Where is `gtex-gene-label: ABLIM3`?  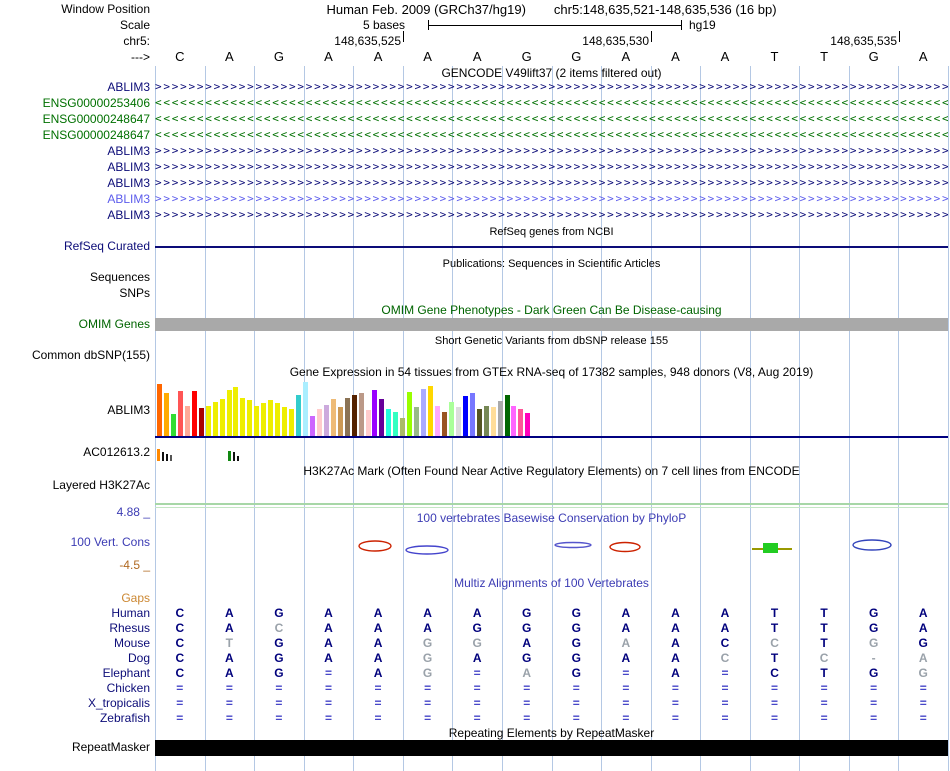 gtex-gene-label: ABLIM3 is located at coordinates (75, 410).